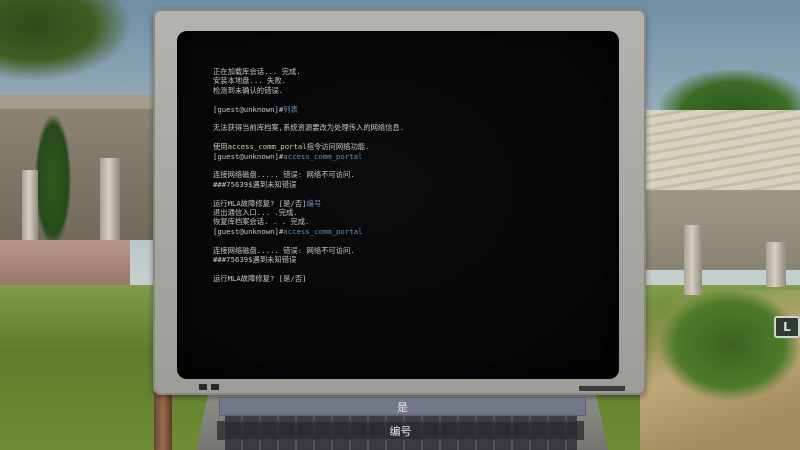  I want to click on terminal-text: 安装本地盘... 失败., so click(250, 81).